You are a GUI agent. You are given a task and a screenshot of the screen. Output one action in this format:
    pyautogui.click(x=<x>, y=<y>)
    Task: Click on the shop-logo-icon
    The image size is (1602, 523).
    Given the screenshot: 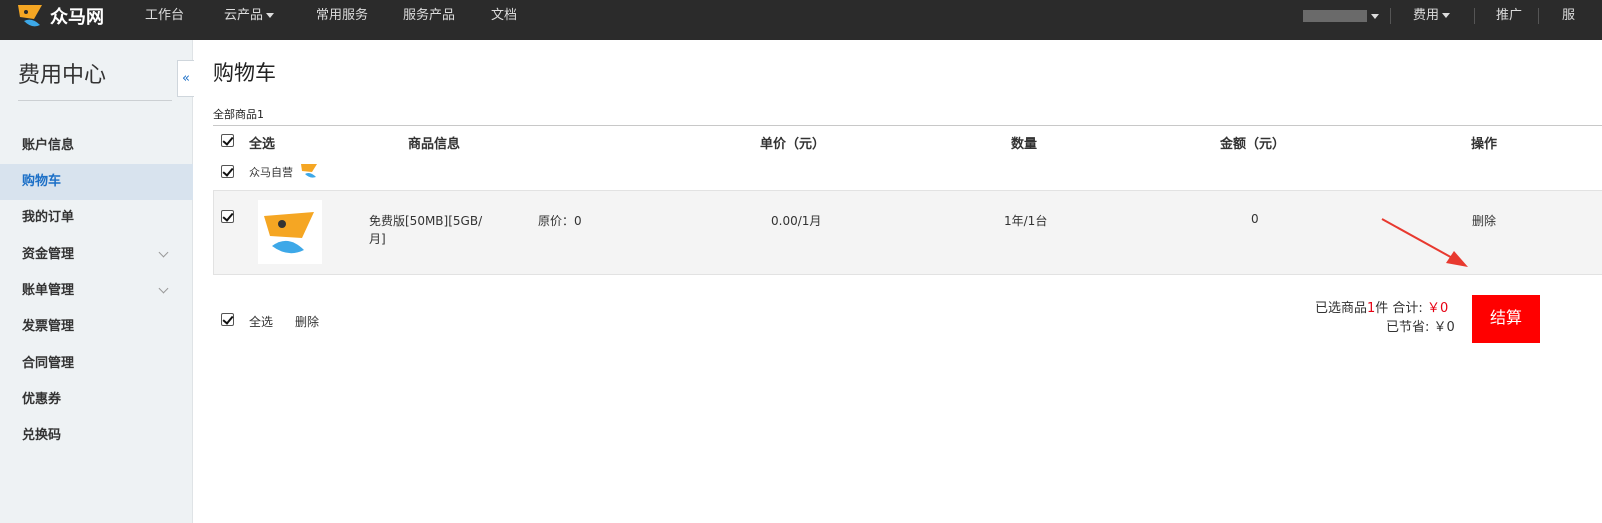 What is the action you would take?
    pyautogui.click(x=309, y=171)
    